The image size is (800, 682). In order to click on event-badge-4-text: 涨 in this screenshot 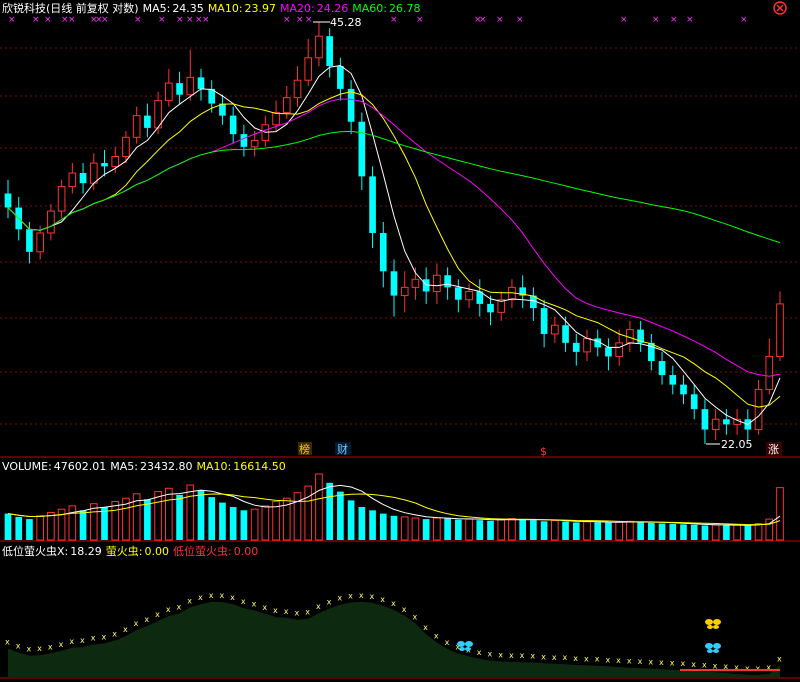, I will do `click(773, 449)`.